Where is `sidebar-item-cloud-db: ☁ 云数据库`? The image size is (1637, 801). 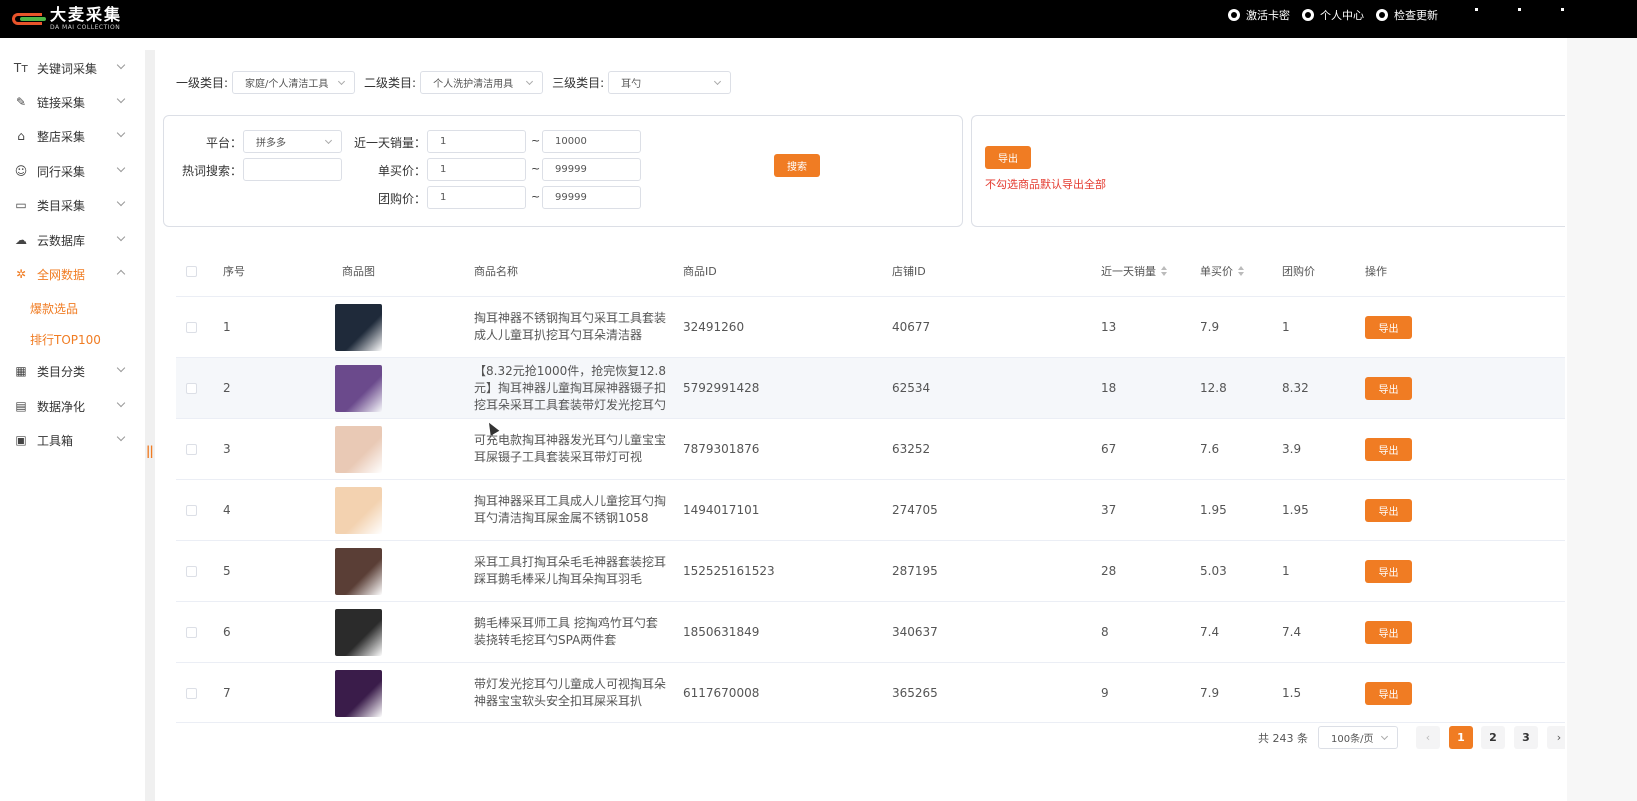
sidebar-item-cloud-db: ☁ 云数据库 is located at coordinates (70, 240).